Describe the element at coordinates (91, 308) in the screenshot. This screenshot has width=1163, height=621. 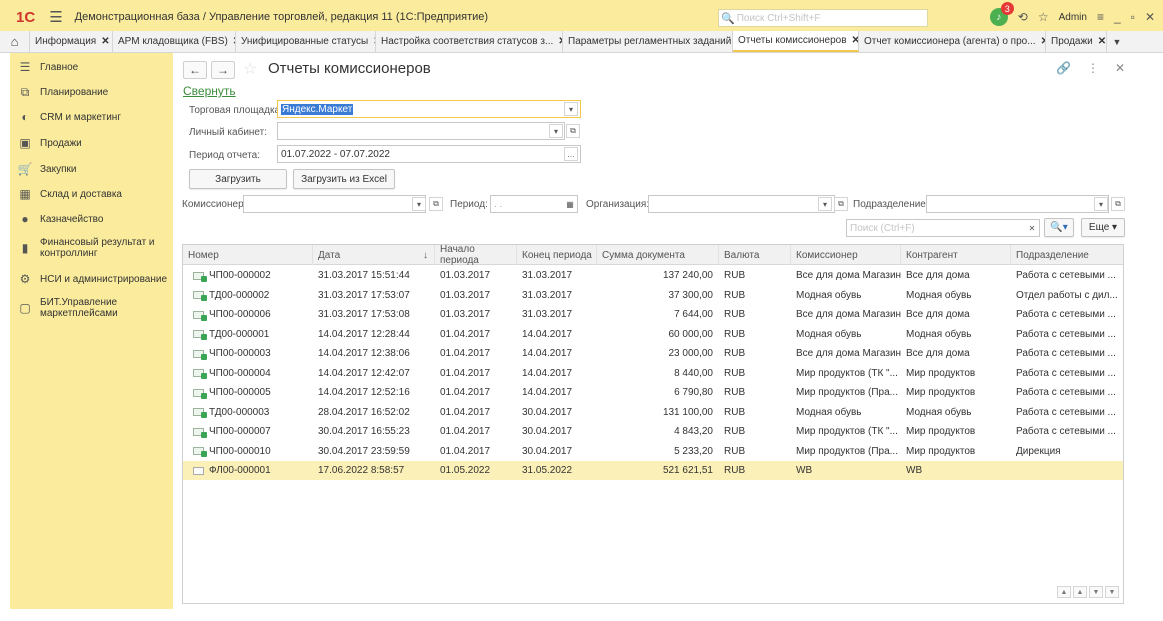
I see `sidebar-item-marketplaces: ▢ БИТ.Управление маркетплейсами` at that location.